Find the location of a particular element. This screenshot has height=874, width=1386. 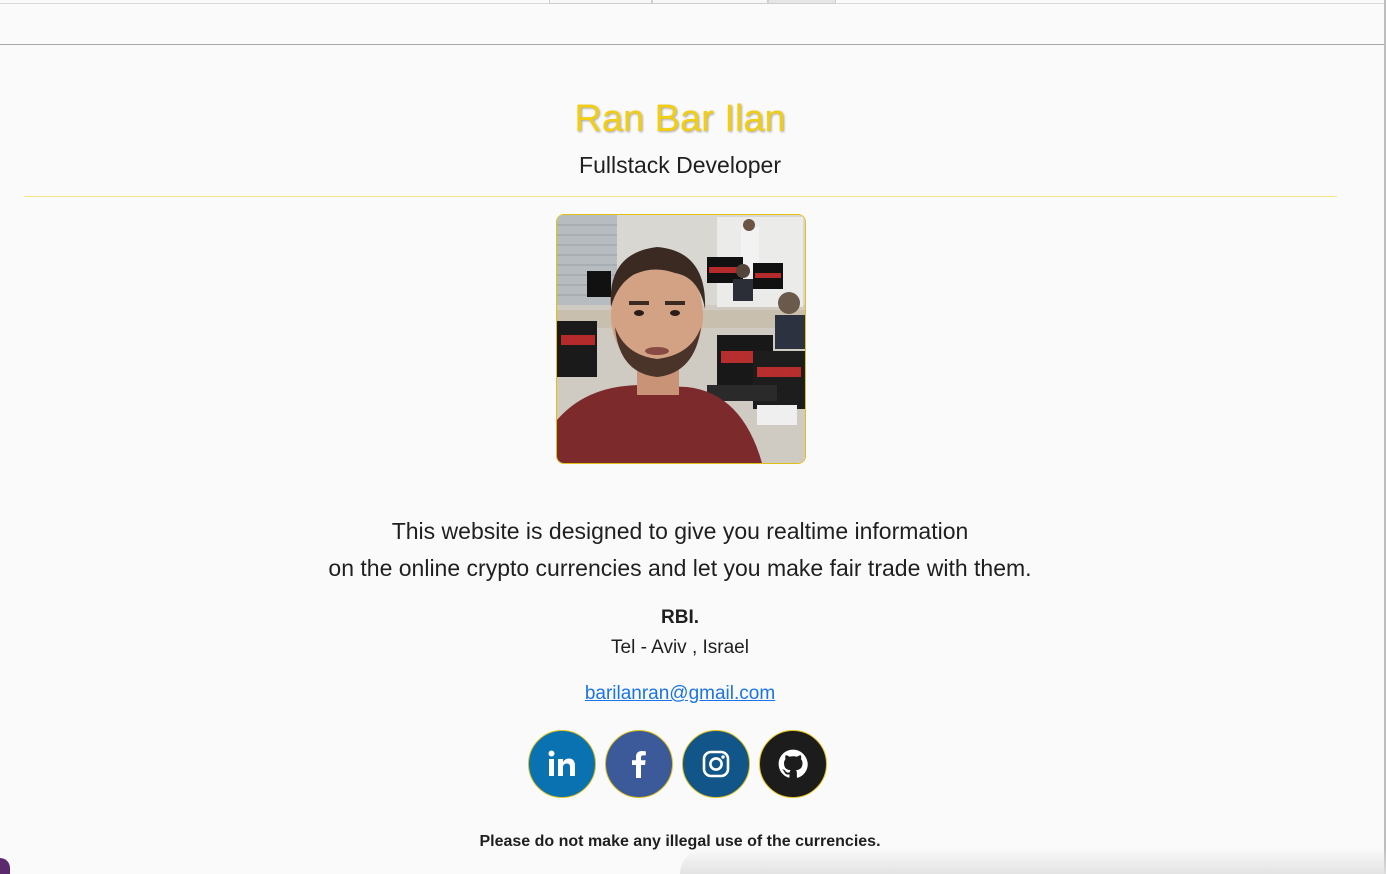

github-button is located at coordinates (793, 764).